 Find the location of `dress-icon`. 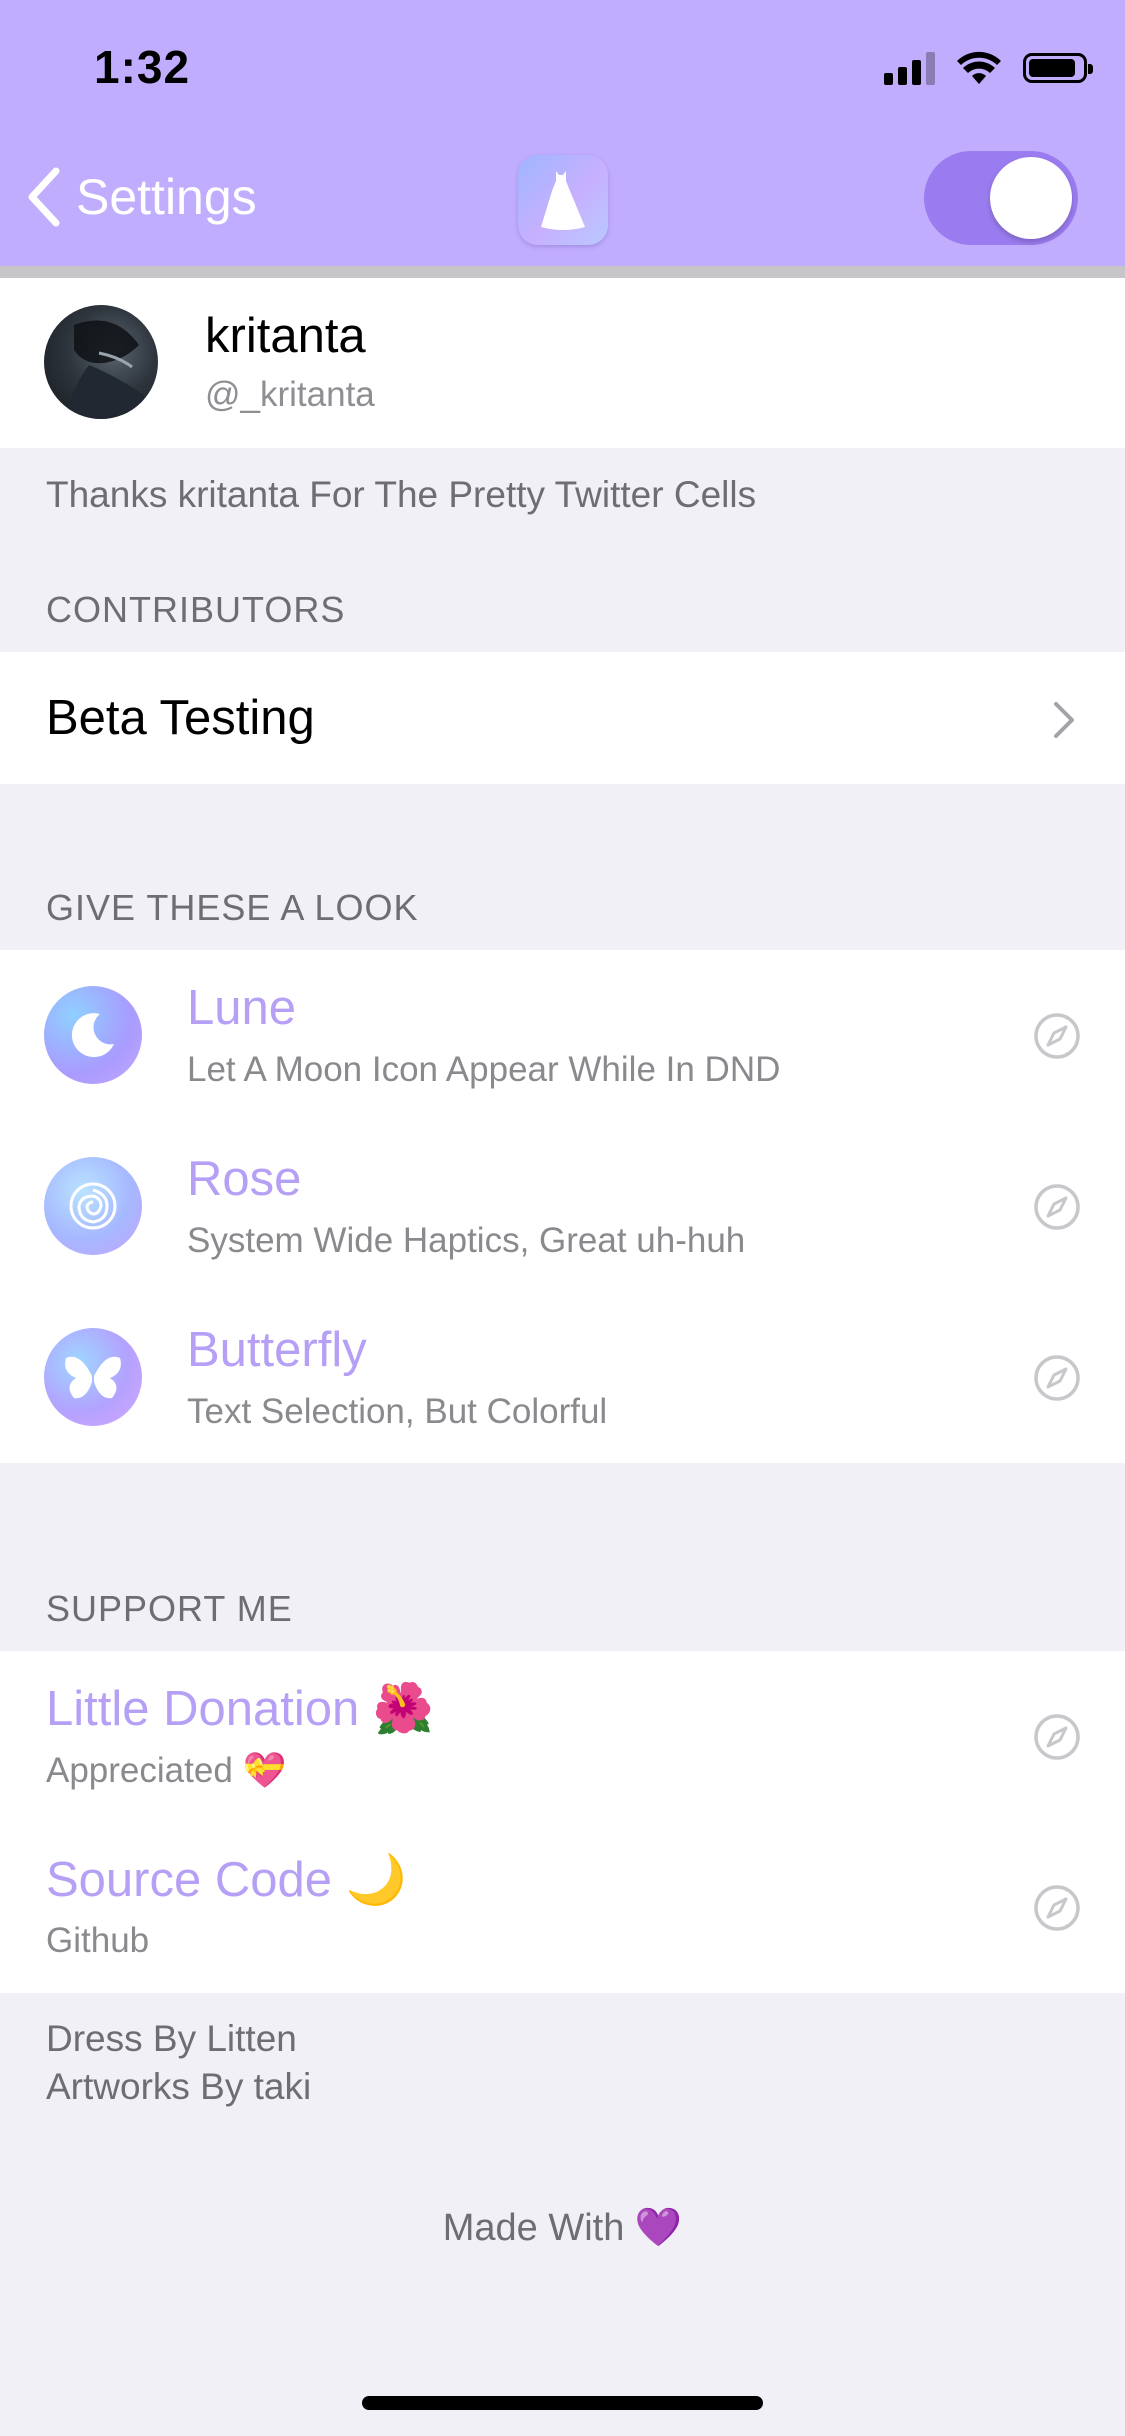

dress-icon is located at coordinates (563, 200).